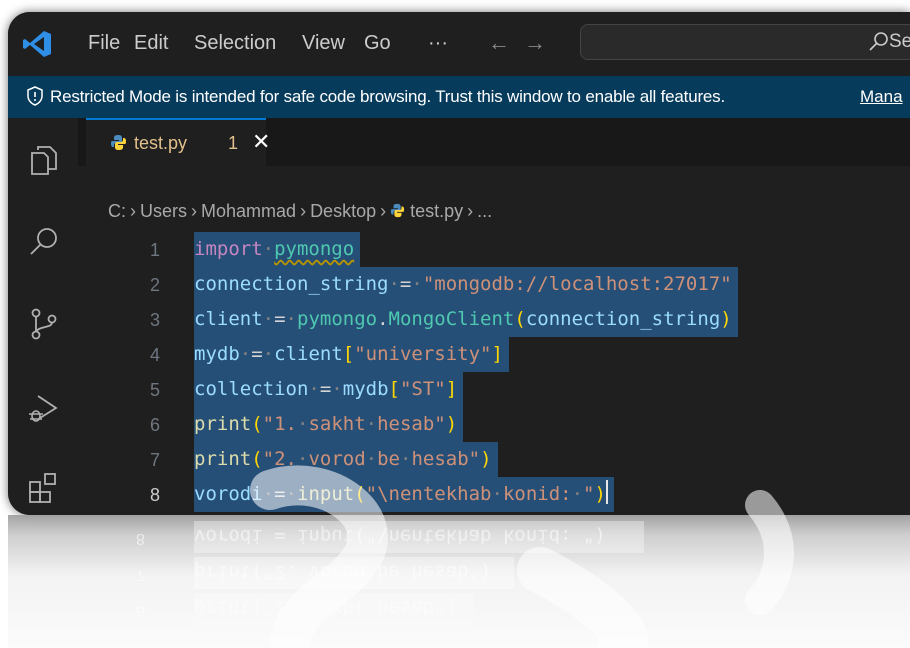 The width and height of the screenshot is (910, 648). I want to click on breadcrumb-mohammad: Mohammad, so click(248, 211).